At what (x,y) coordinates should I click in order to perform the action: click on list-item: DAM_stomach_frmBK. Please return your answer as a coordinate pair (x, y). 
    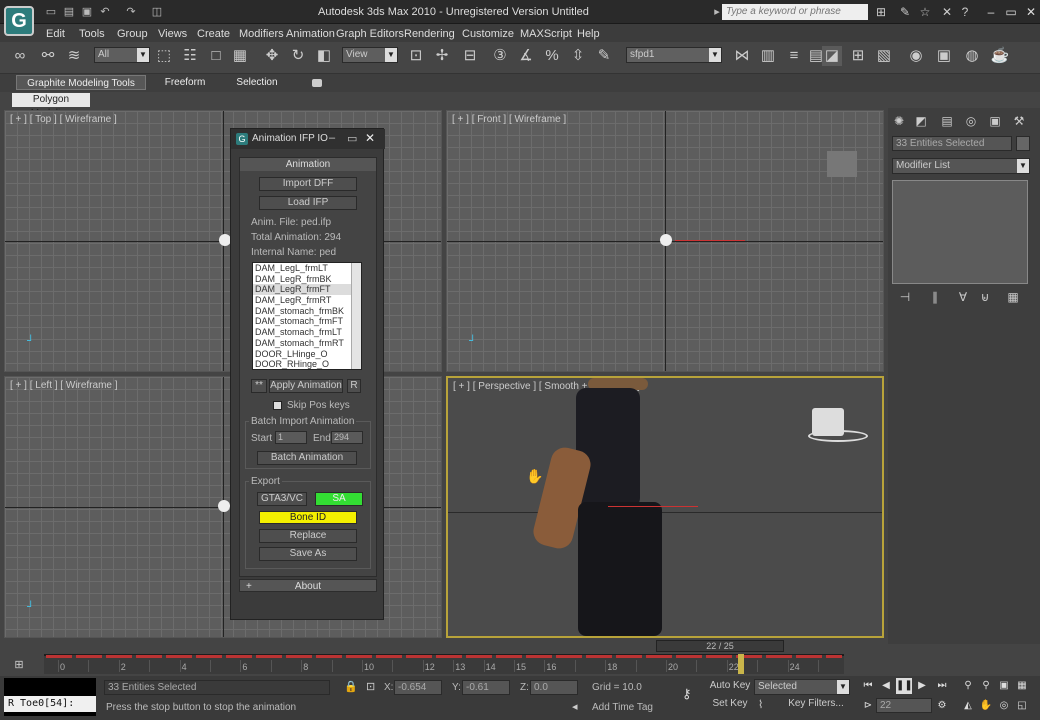
    Looking at the image, I should click on (307, 311).